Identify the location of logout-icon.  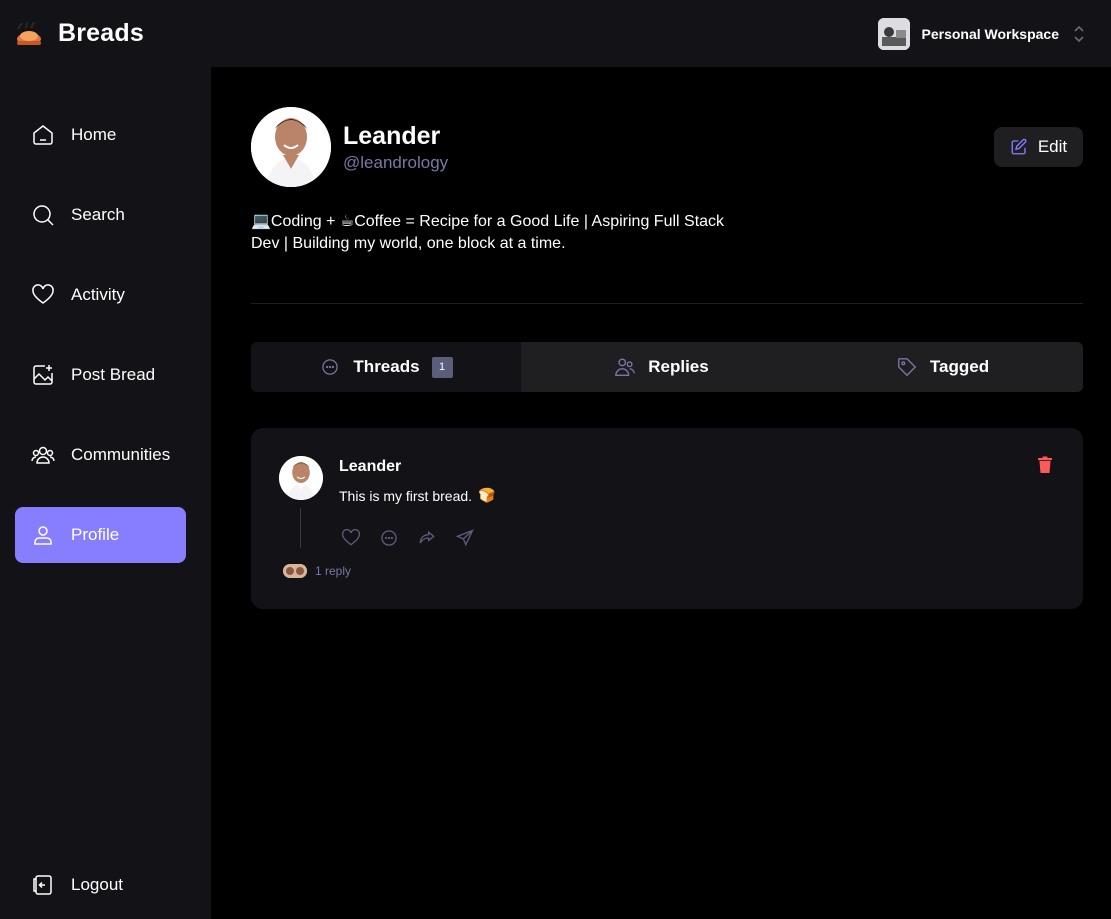
(43, 885).